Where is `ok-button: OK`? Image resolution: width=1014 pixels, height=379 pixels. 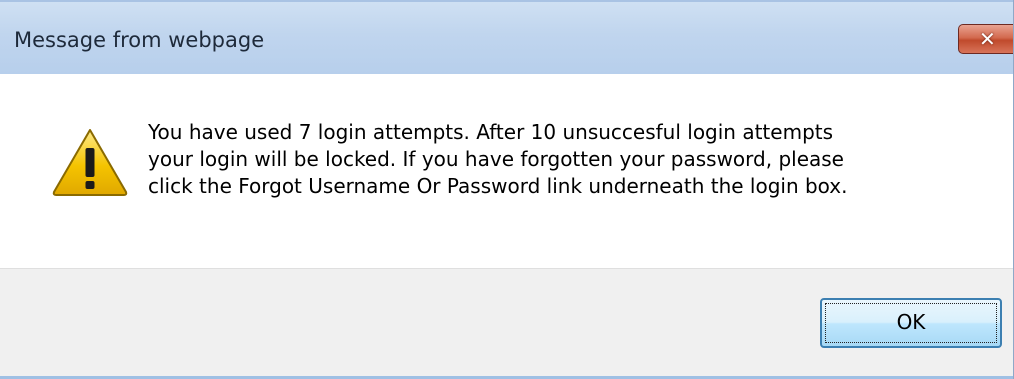
ok-button: OK is located at coordinates (911, 323).